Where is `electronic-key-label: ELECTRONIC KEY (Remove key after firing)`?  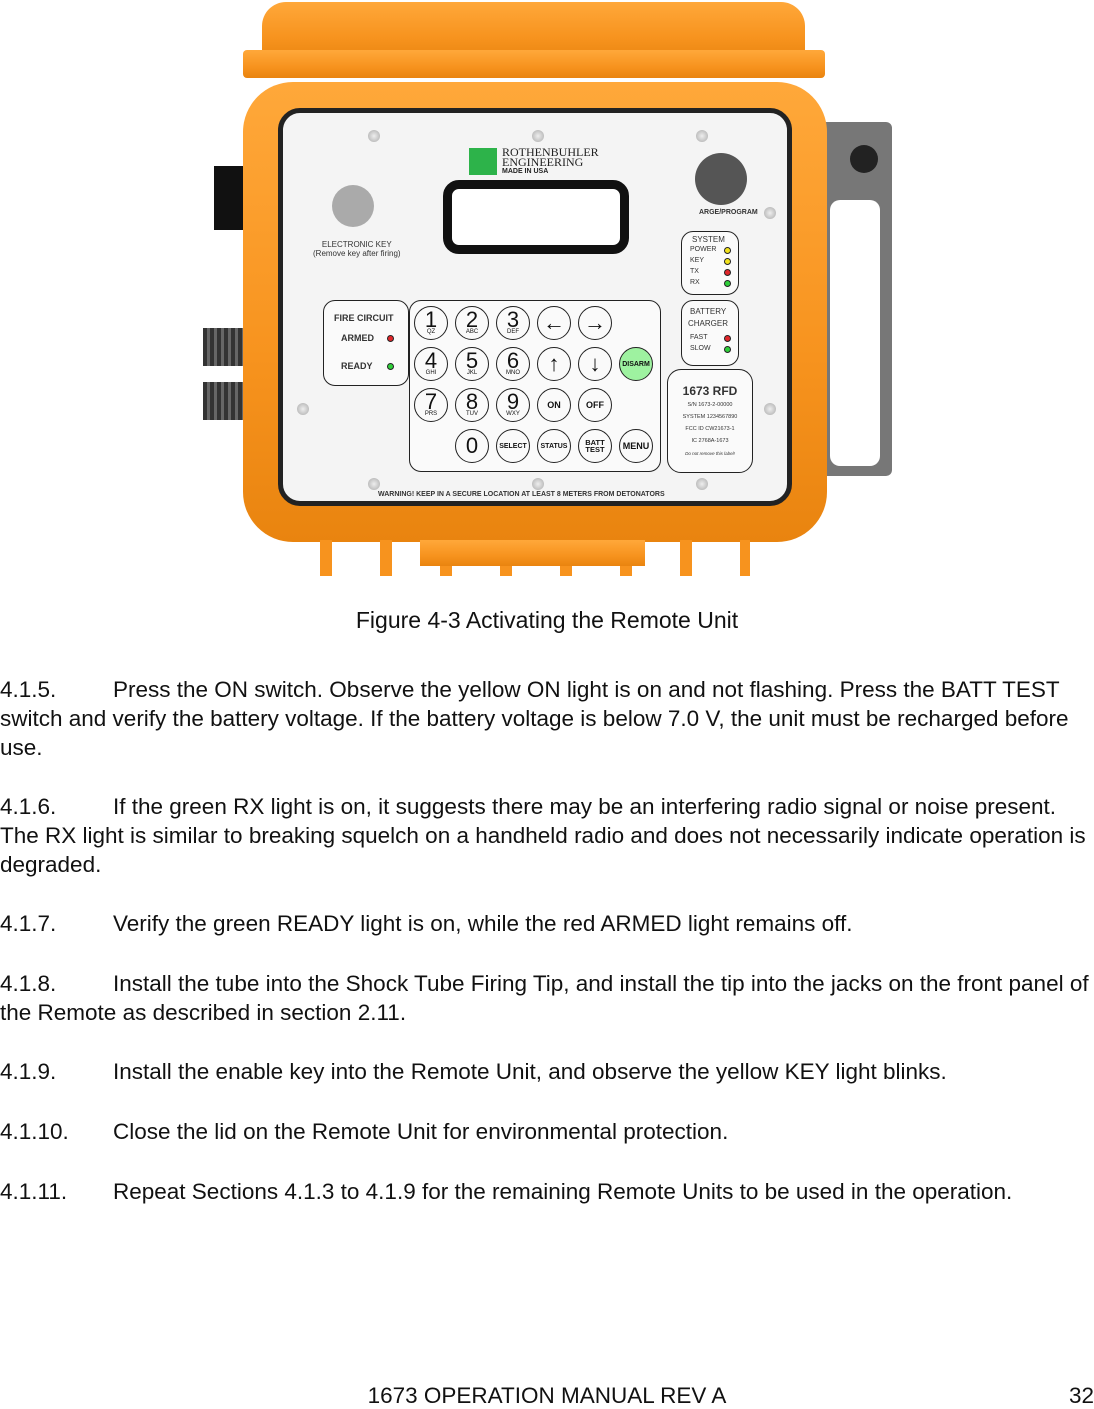
electronic-key-label: ELECTRONIC KEY (Remove key after firing) is located at coordinates (357, 249).